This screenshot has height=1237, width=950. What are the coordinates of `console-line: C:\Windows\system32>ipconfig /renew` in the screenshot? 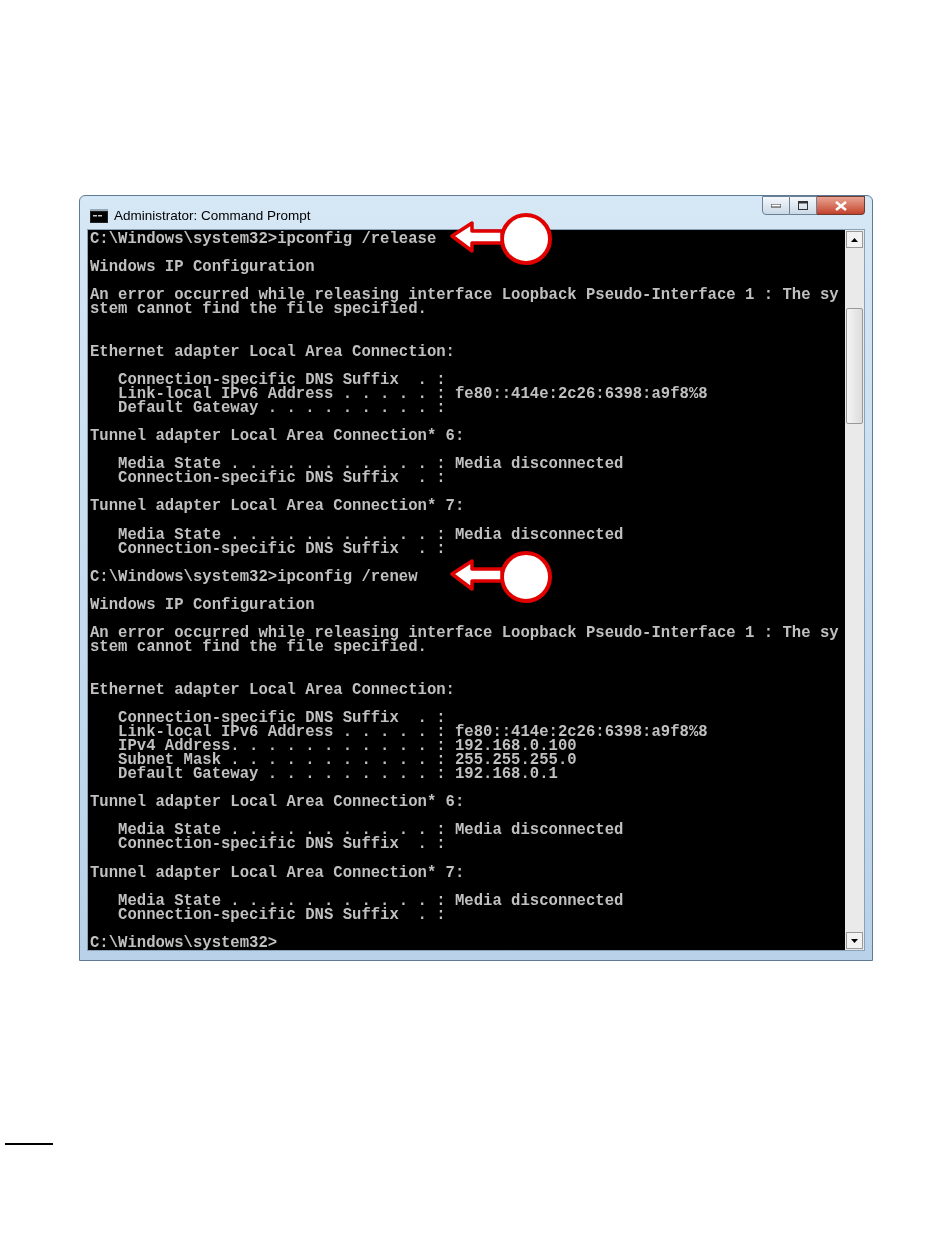 It's located at (254, 576).